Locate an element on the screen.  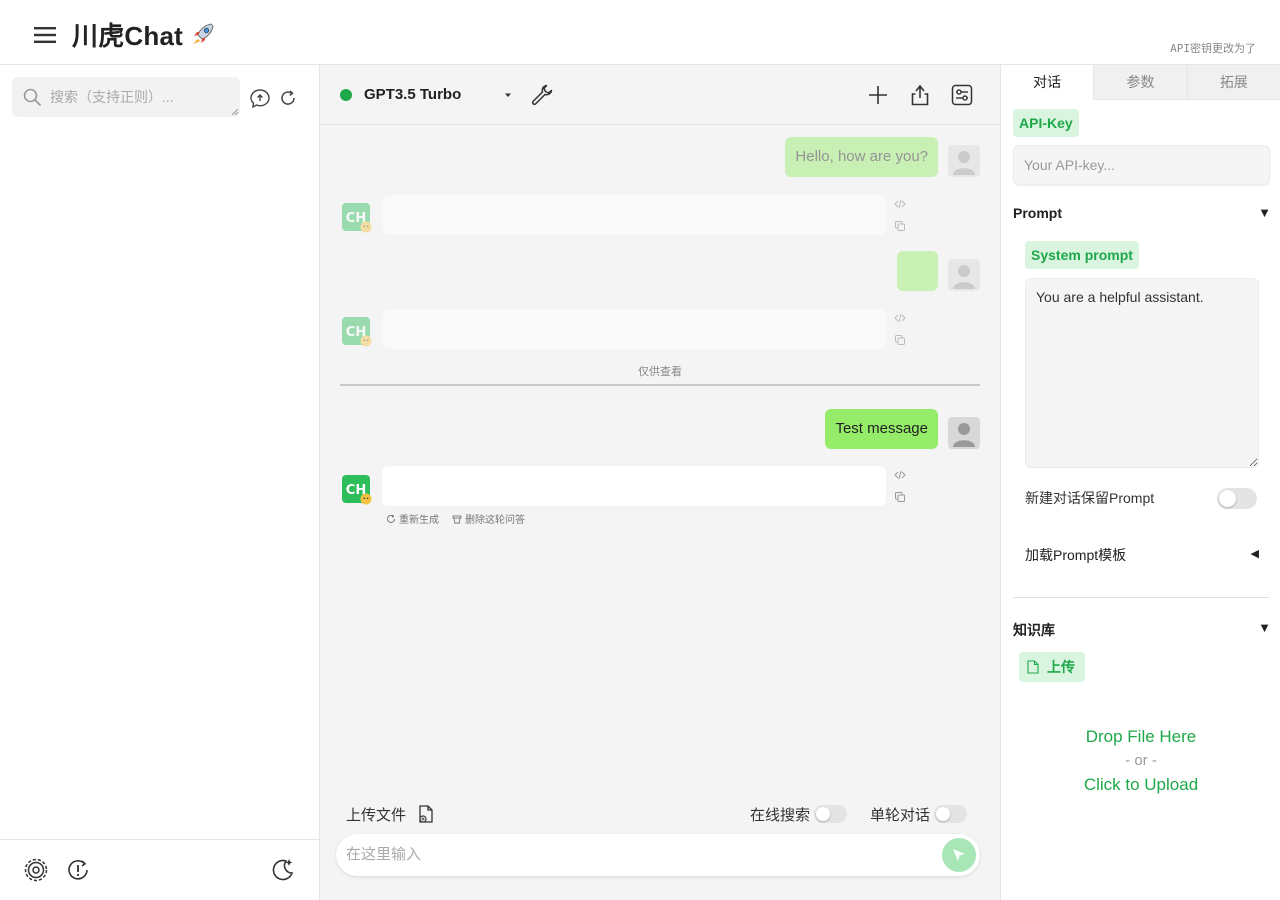
history-search-input is located at coordinates (142, 97).